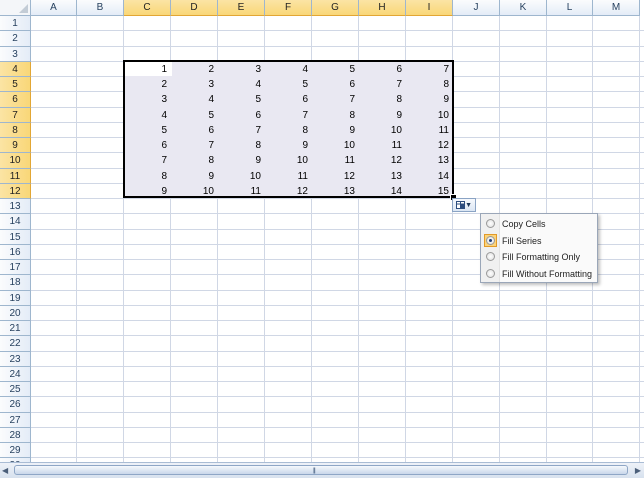  What do you see at coordinates (15, 298) in the screenshot?
I see `row-header-19: 19` at bounding box center [15, 298].